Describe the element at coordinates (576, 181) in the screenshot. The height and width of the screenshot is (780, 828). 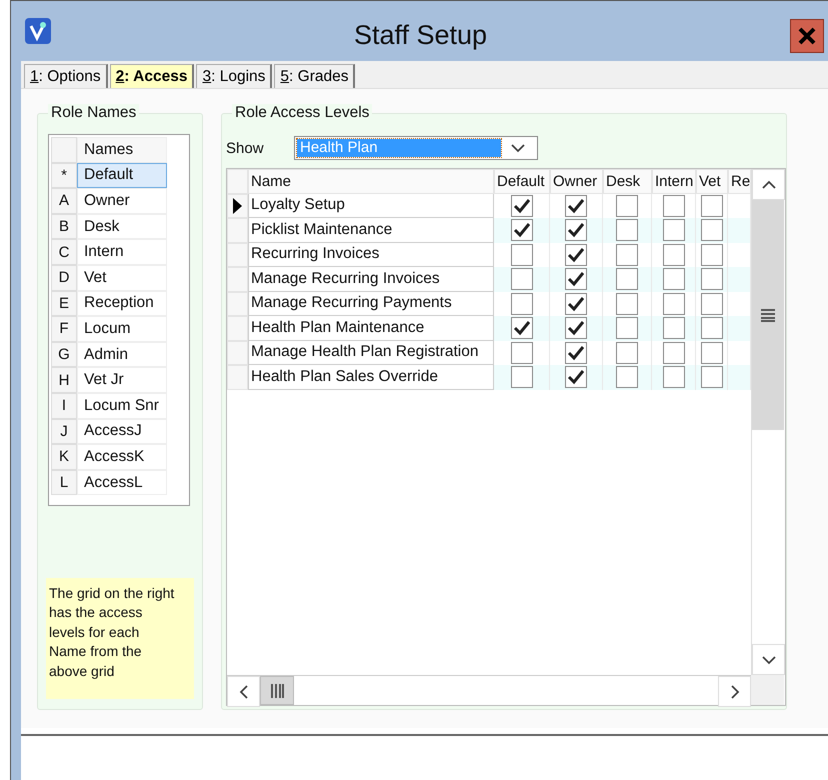
I see `column-header: Owner` at that location.